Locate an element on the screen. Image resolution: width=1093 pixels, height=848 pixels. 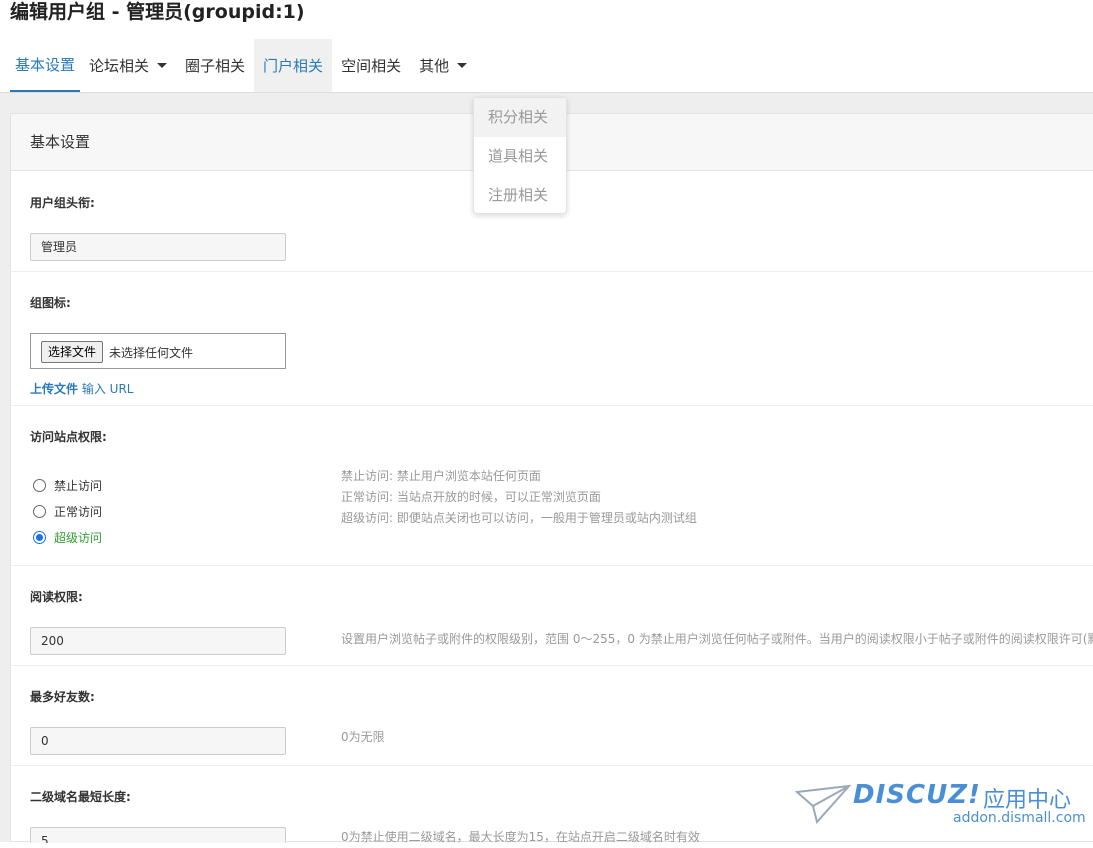
other-dropdown-menu: 积分相关 道具相关 注册相关 is located at coordinates (520, 155).